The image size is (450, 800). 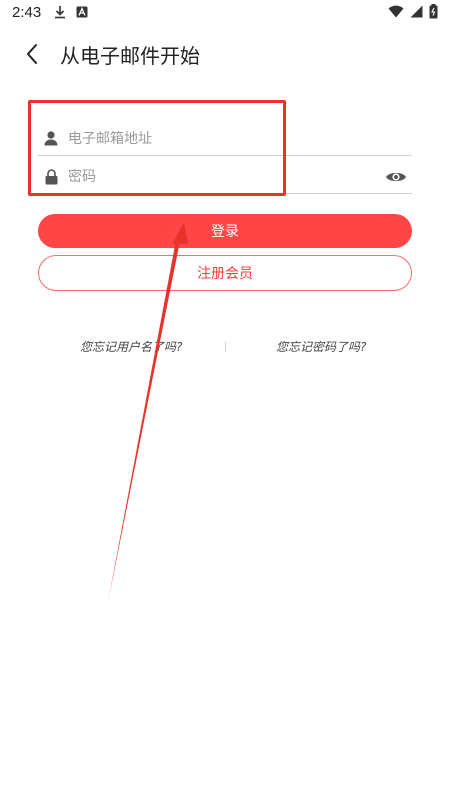 What do you see at coordinates (321, 346) in the screenshot?
I see `forgot-password-link: 您忘记密码了吗?` at bounding box center [321, 346].